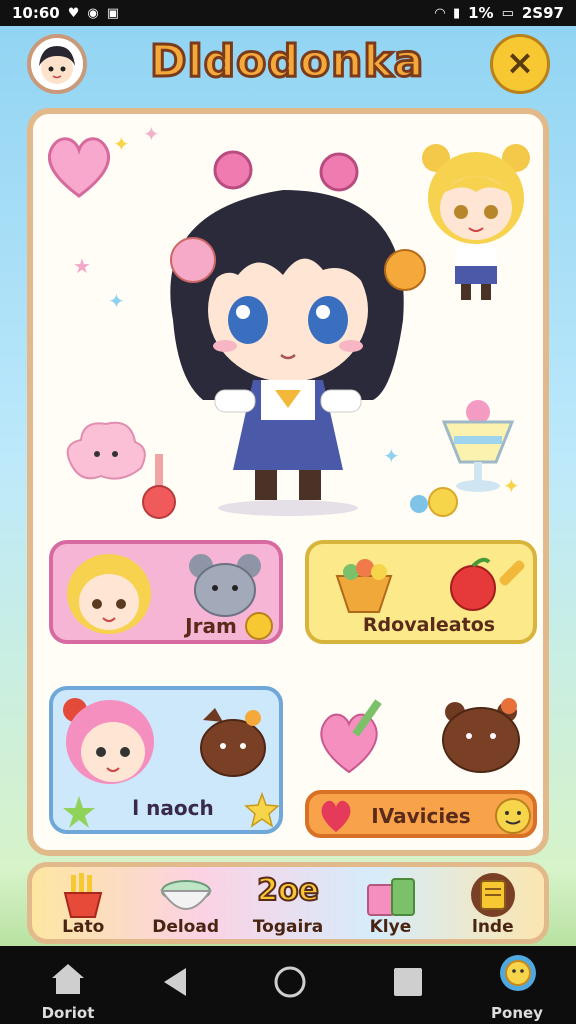  Describe the element at coordinates (79, 167) in the screenshot. I see `heart-icon` at that location.